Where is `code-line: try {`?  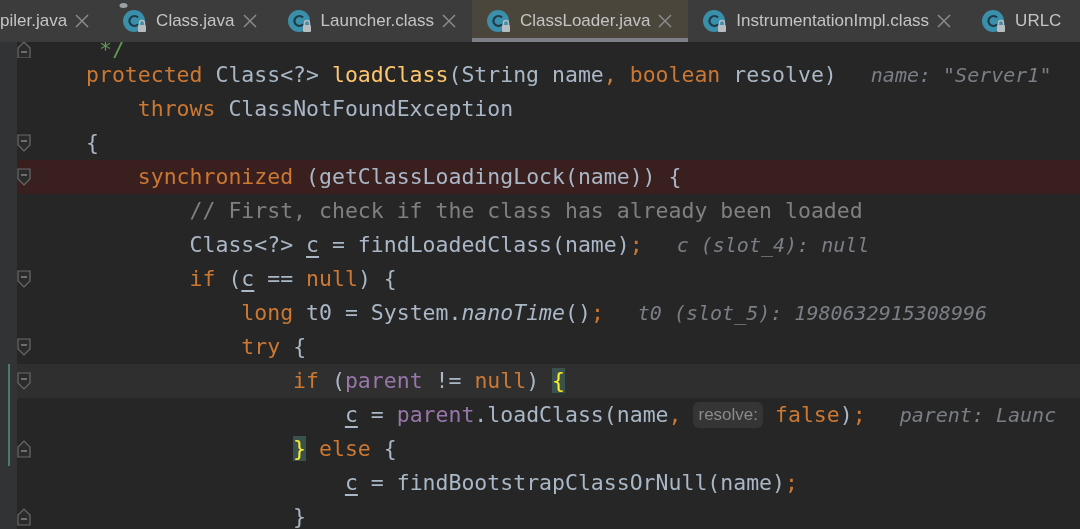 code-line: try { is located at coordinates (273, 346).